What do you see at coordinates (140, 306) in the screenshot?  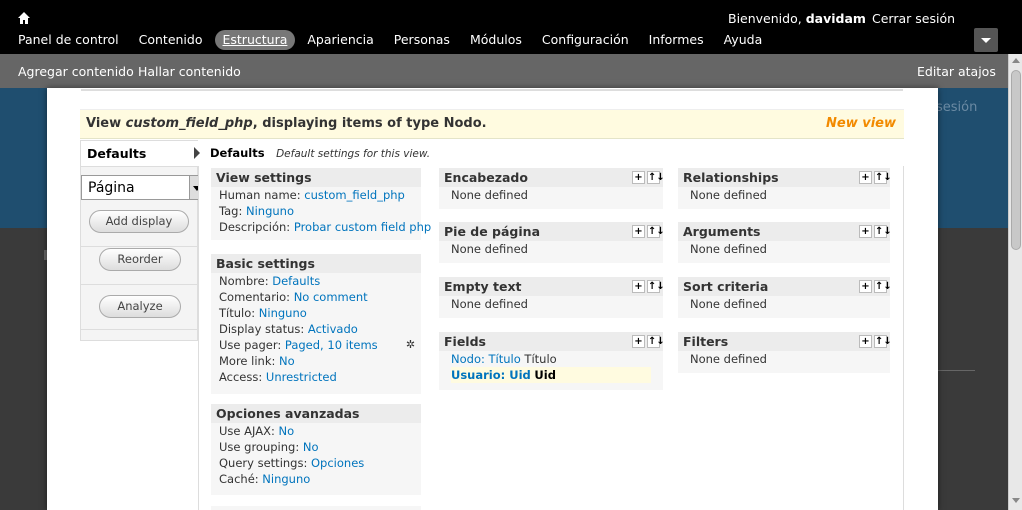 I see `analyze-button: Analyze` at bounding box center [140, 306].